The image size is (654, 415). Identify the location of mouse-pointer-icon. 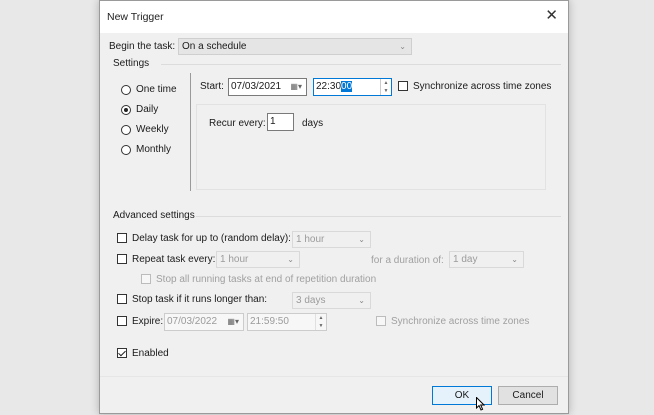
(480, 404).